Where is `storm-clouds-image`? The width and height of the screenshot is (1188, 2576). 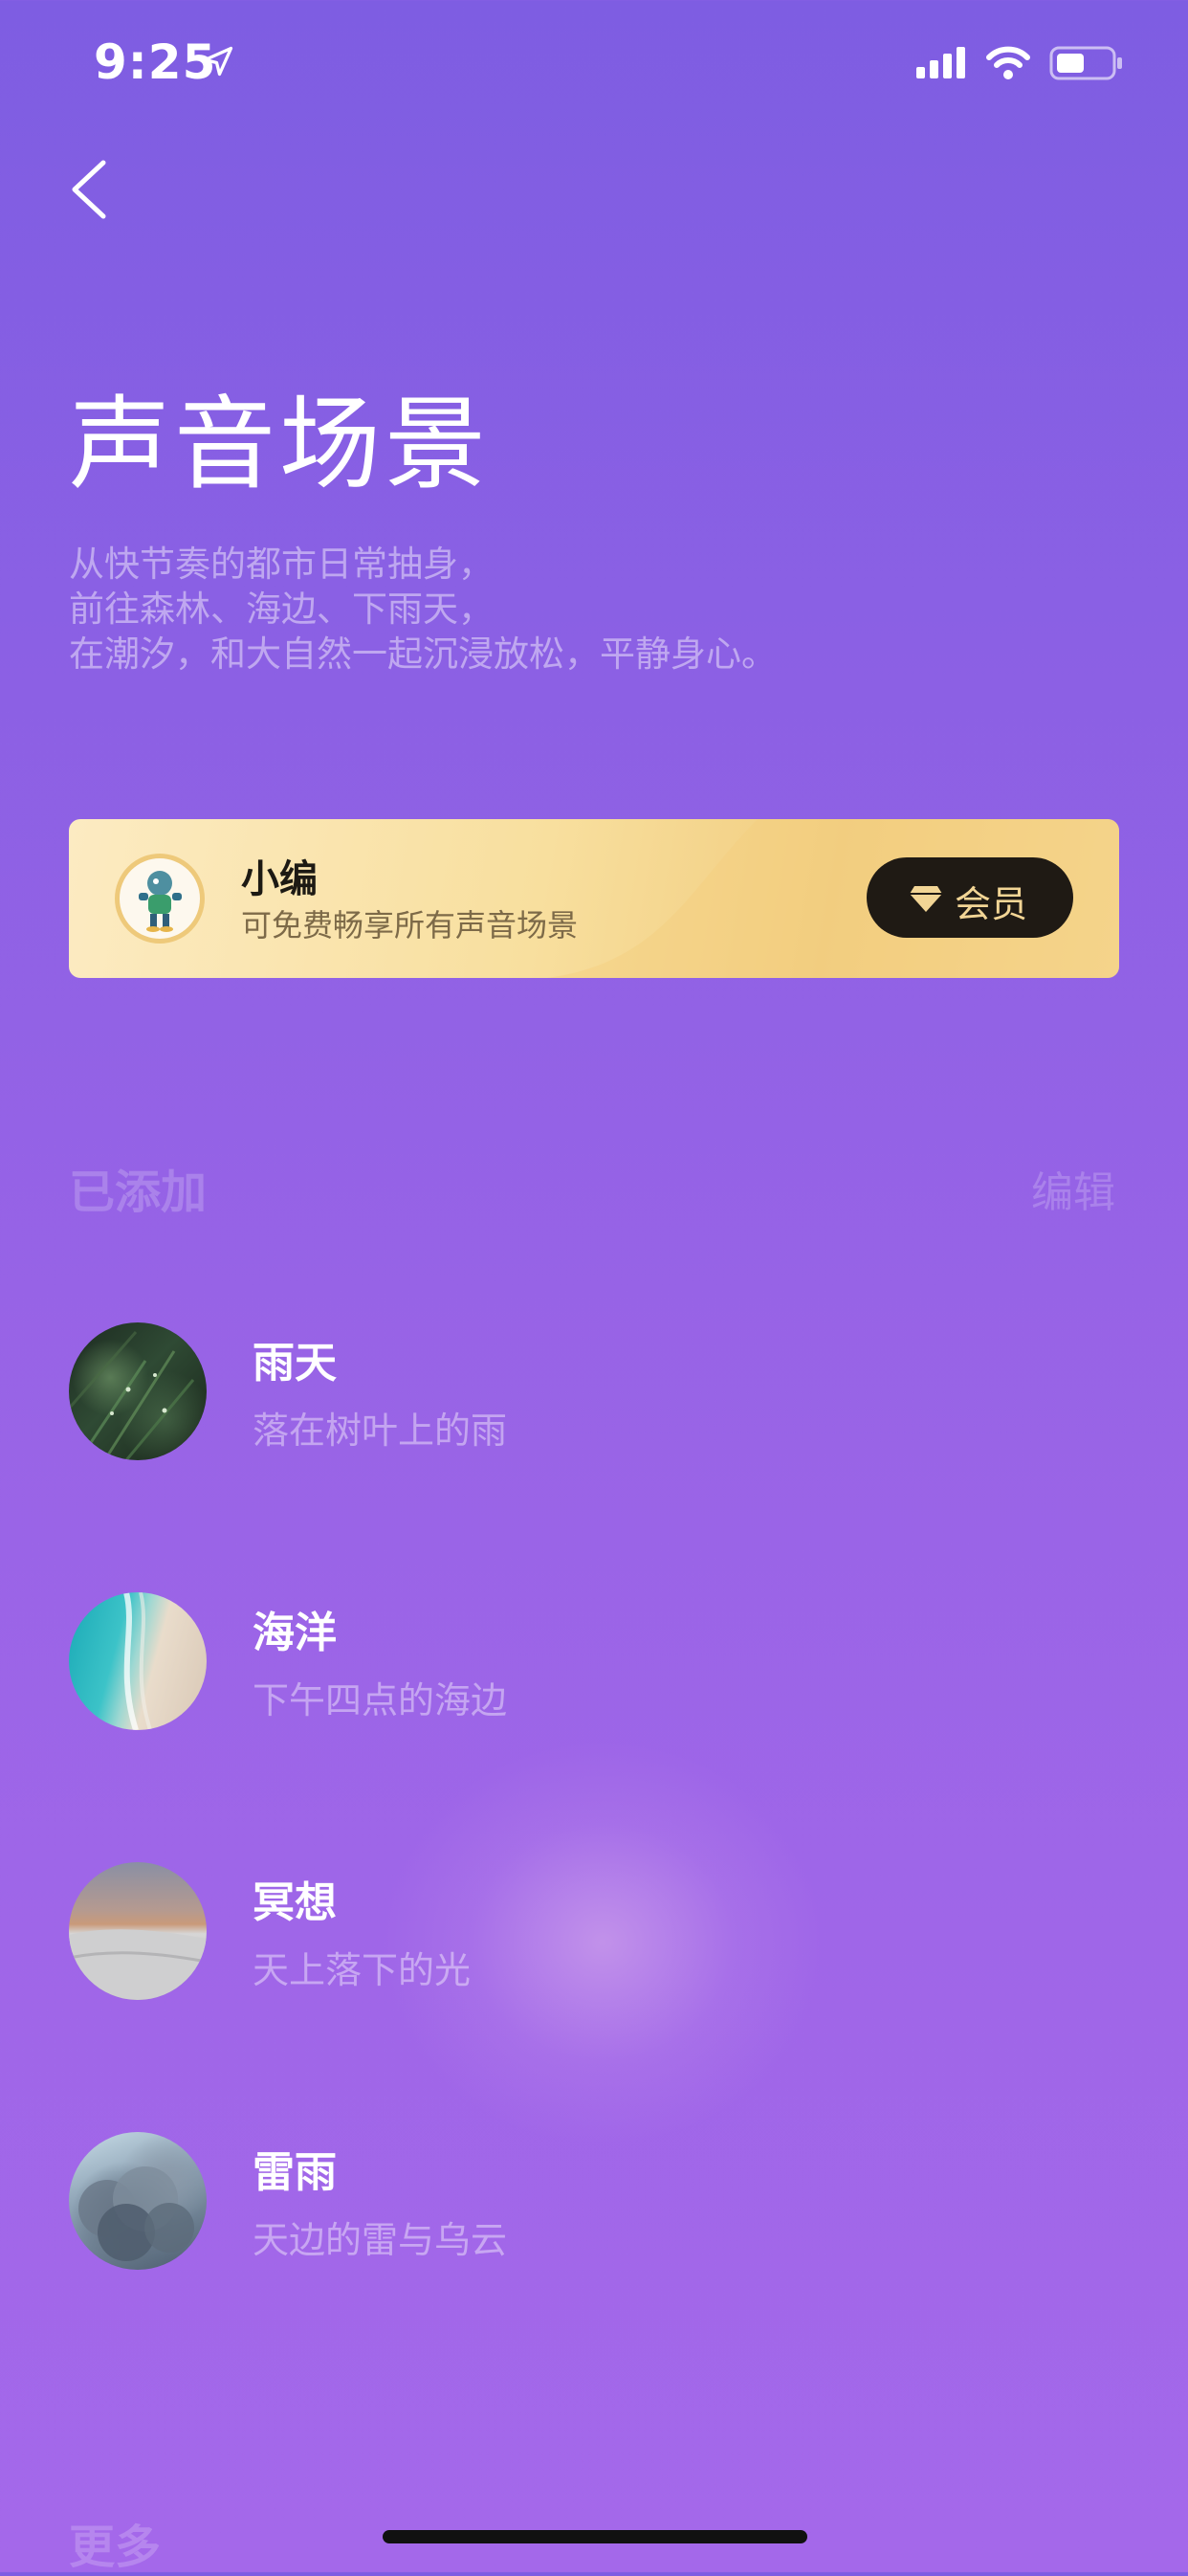 storm-clouds-image is located at coordinates (136, 2213).